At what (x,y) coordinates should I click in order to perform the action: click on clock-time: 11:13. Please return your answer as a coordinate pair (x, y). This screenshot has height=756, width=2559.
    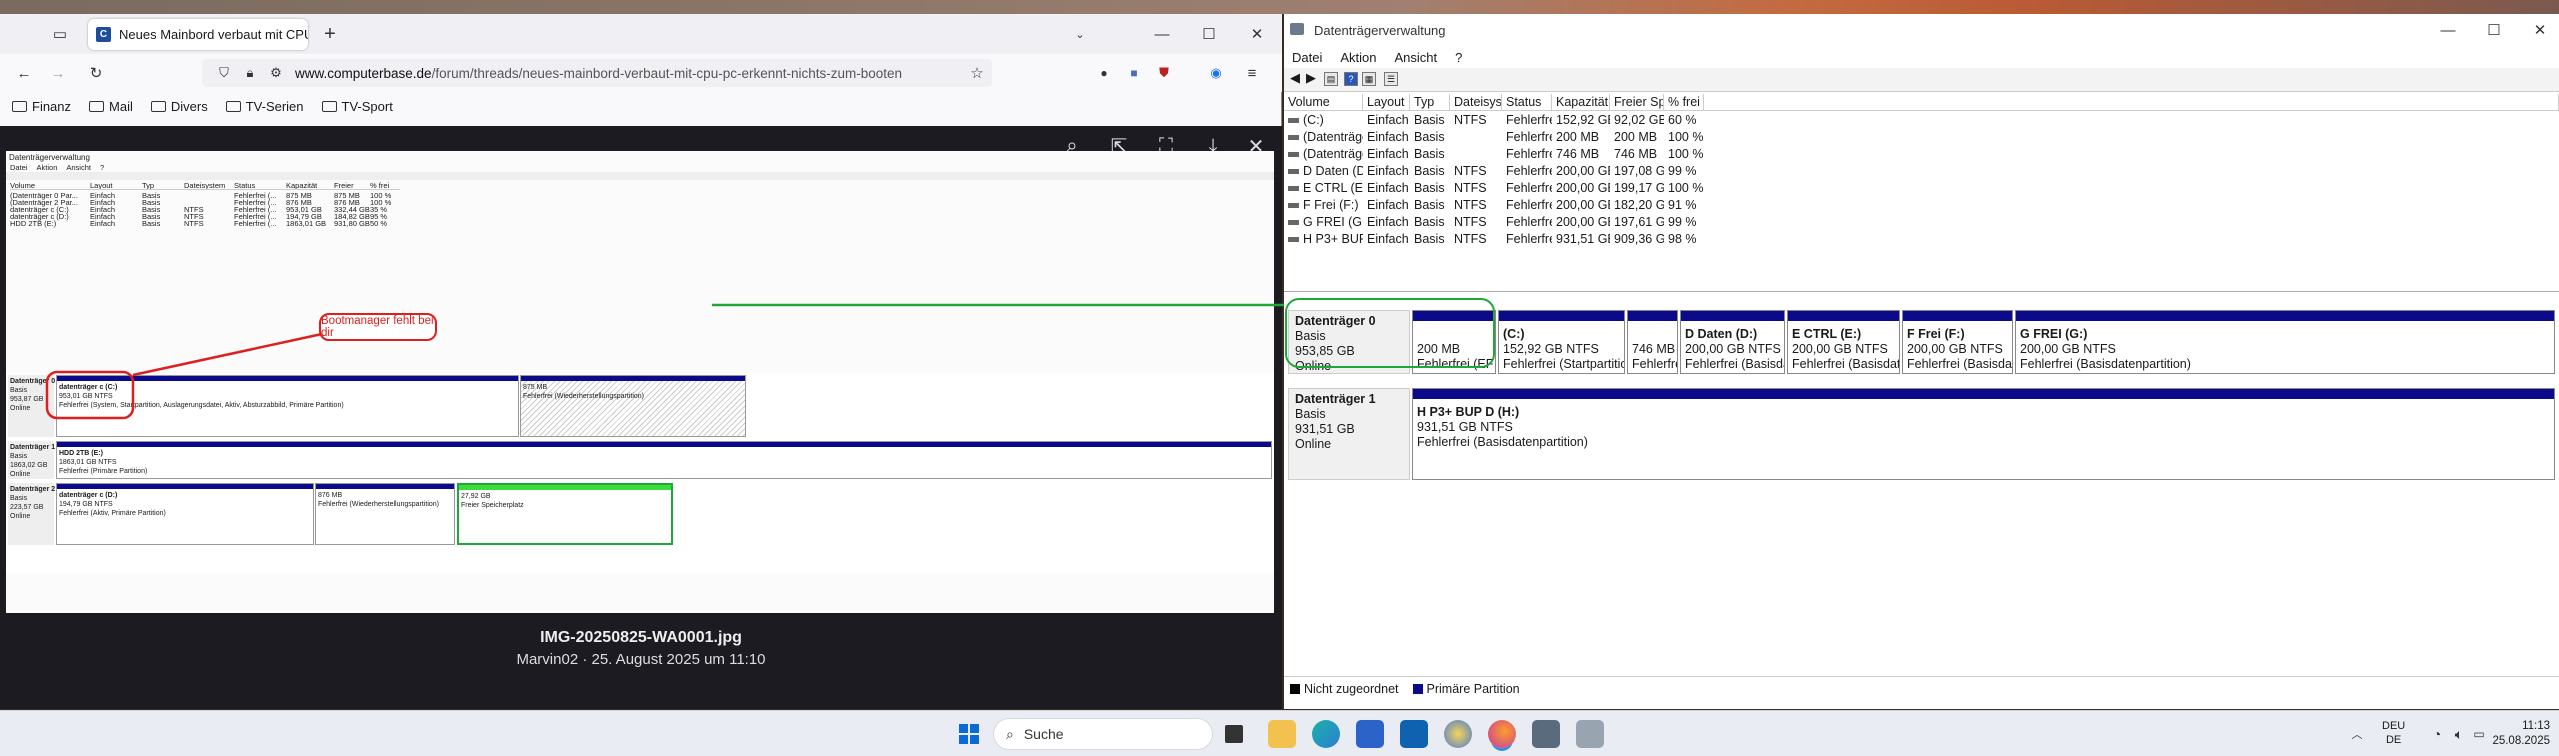
    Looking at the image, I should click on (2536, 726).